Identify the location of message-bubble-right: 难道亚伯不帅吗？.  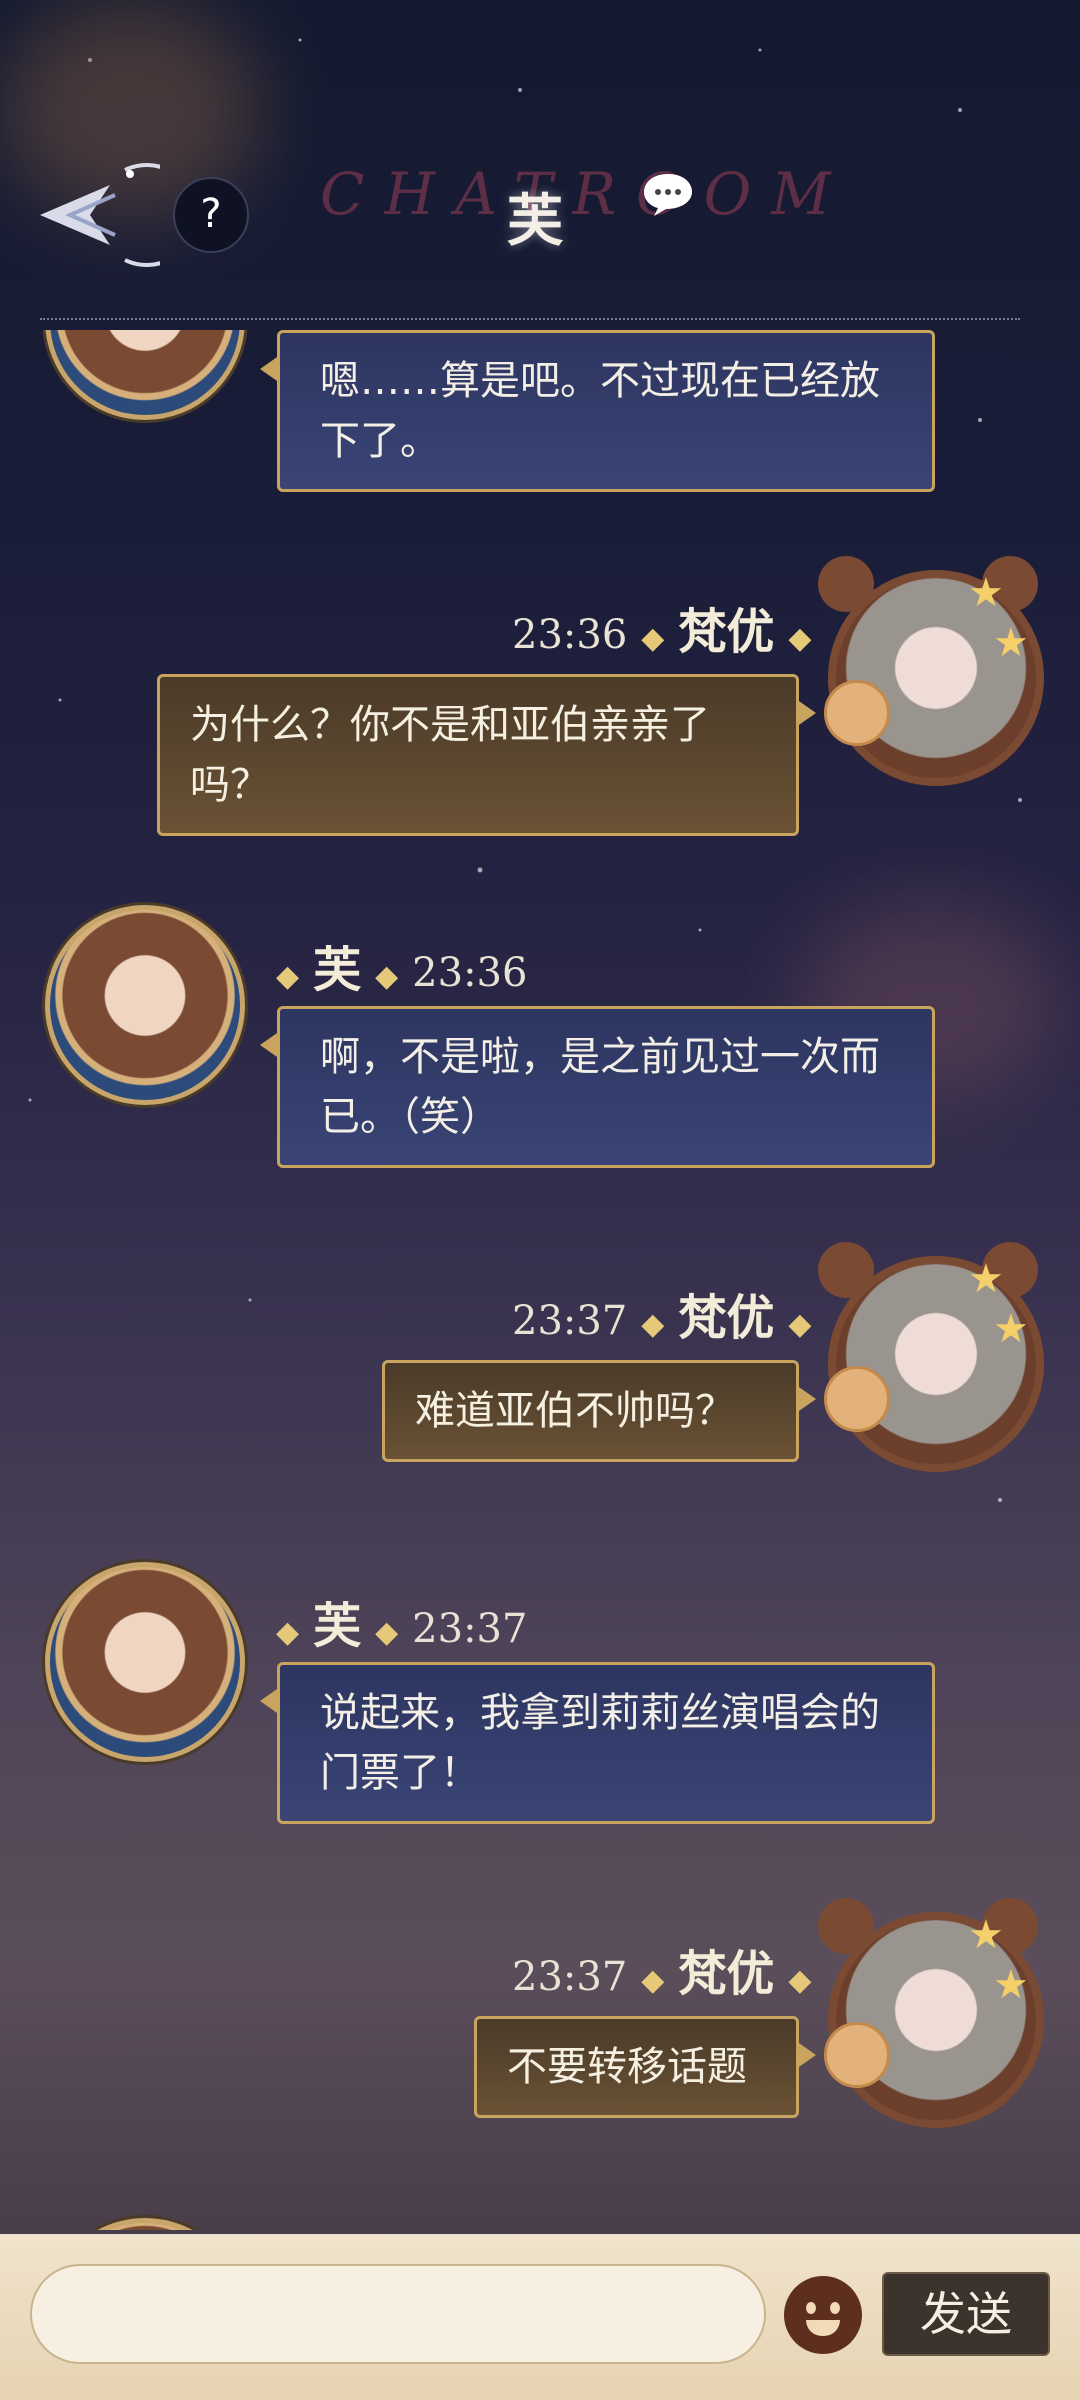
(599, 1411).